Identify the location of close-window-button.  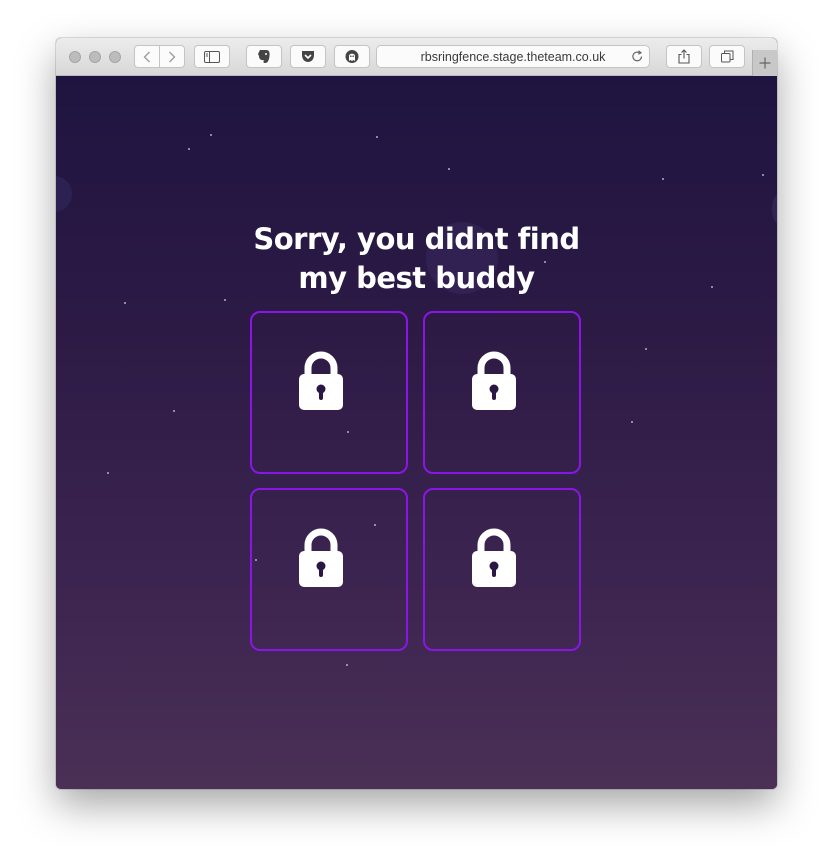
(75, 57).